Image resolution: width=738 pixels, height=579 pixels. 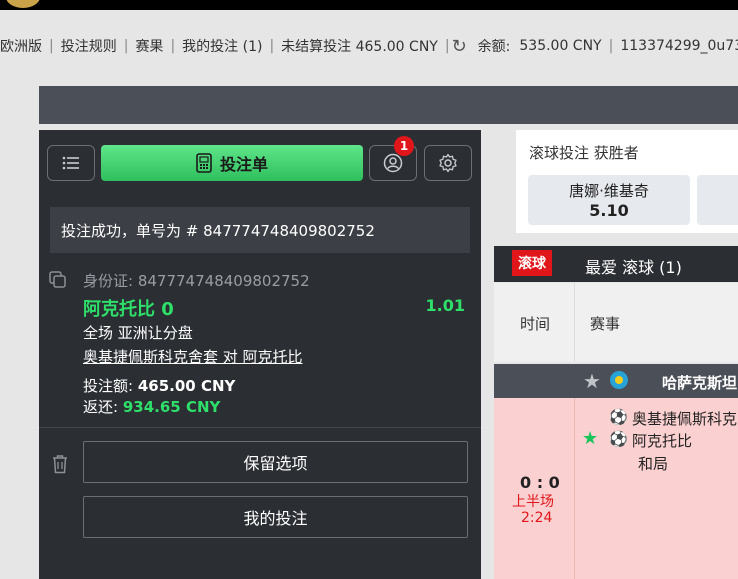 I want to click on table-column-header: 时间 赛事, so click(x=616, y=322).